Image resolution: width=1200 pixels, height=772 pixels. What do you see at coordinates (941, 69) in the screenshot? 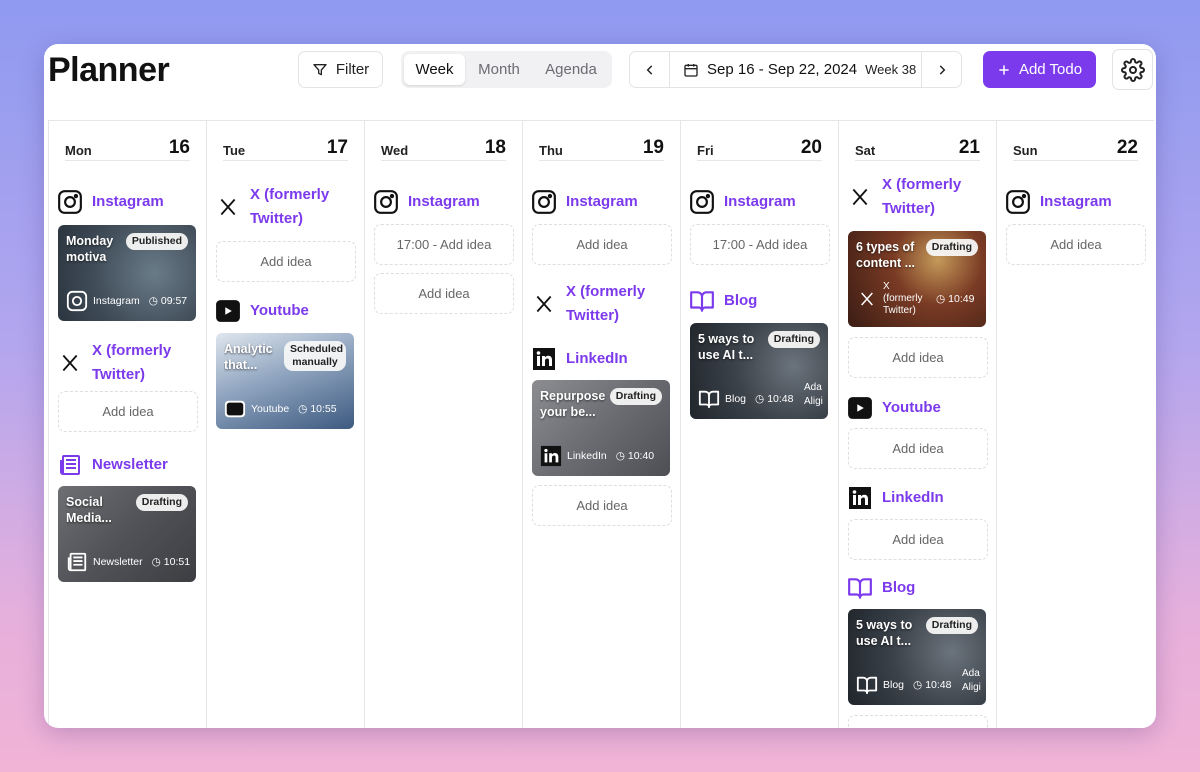
I see `next-week-button` at bounding box center [941, 69].